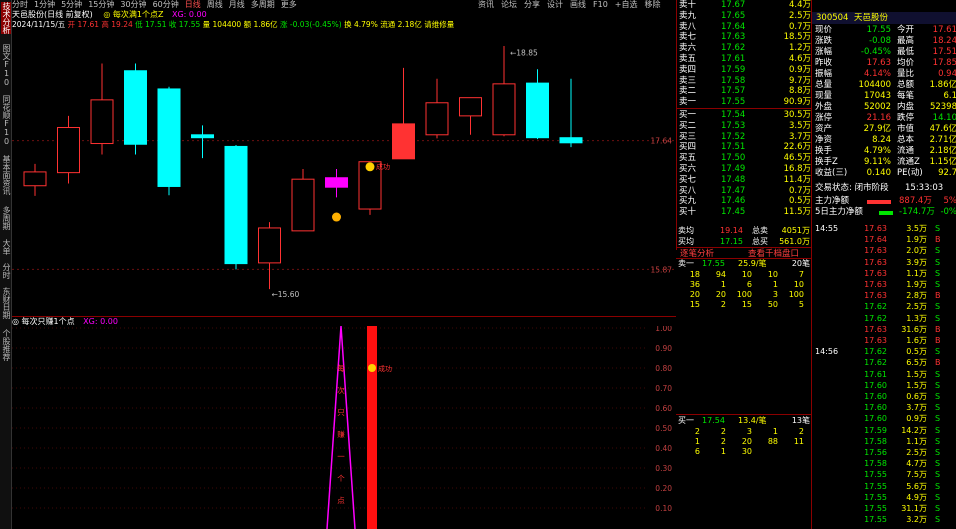  I want to click on stat-label: 振幅, so click(824, 74).